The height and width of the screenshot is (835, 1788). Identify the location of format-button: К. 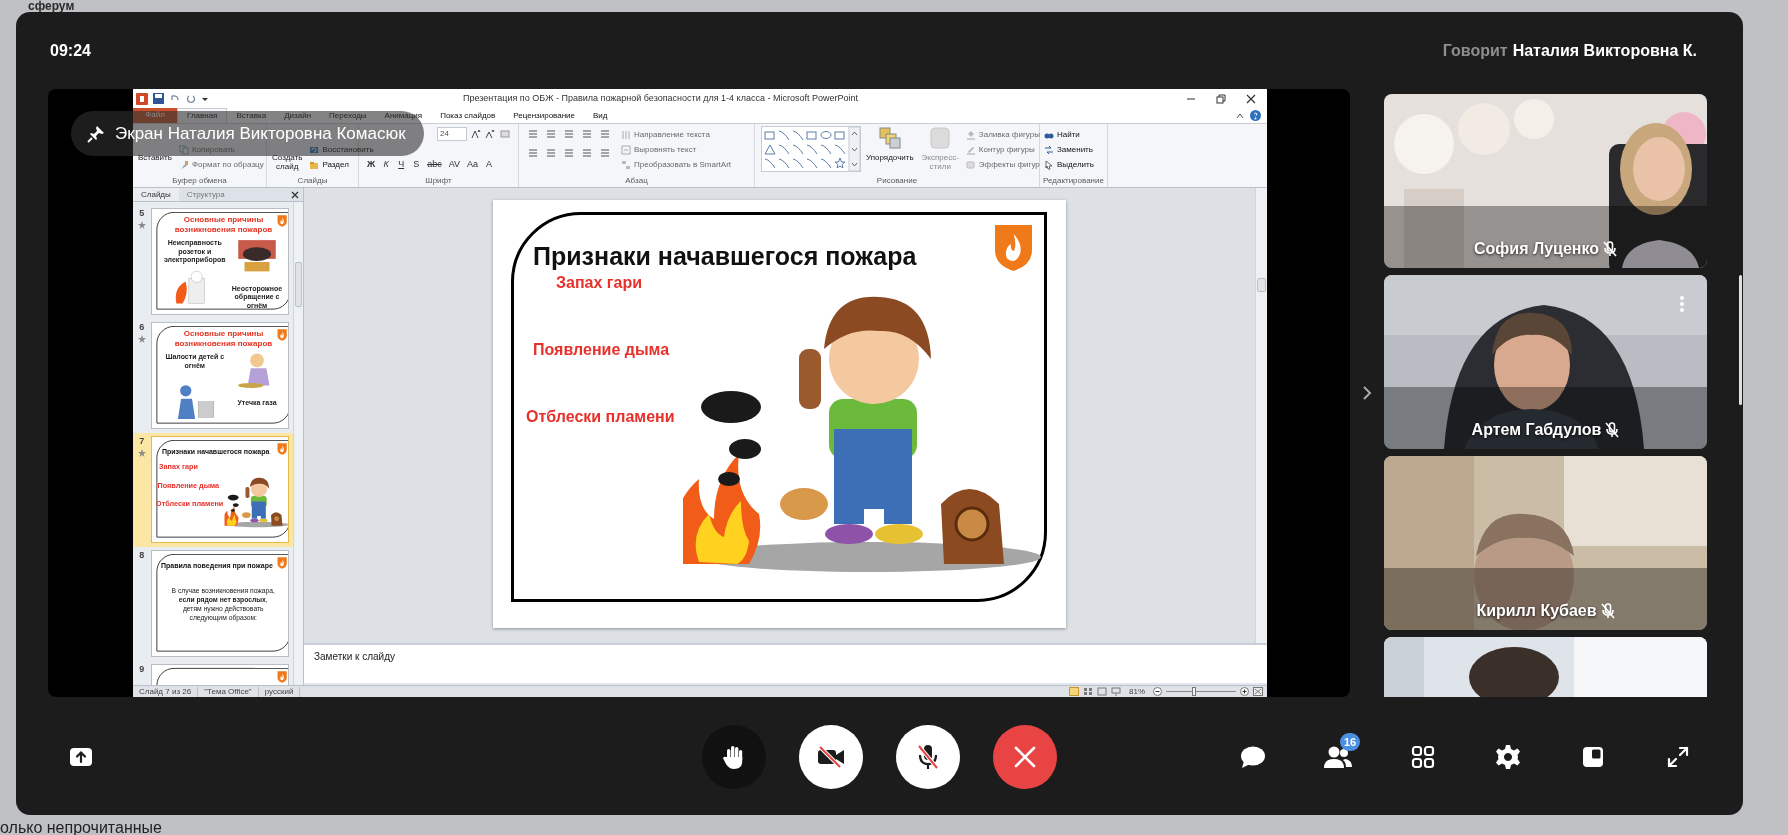
(386, 164).